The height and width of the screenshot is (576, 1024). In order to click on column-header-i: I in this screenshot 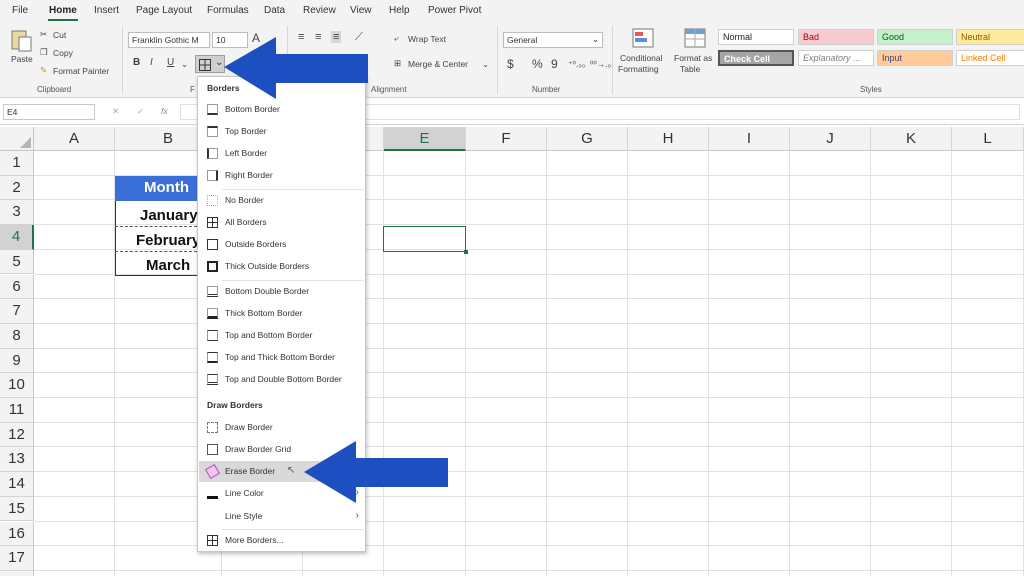, I will do `click(749, 139)`.